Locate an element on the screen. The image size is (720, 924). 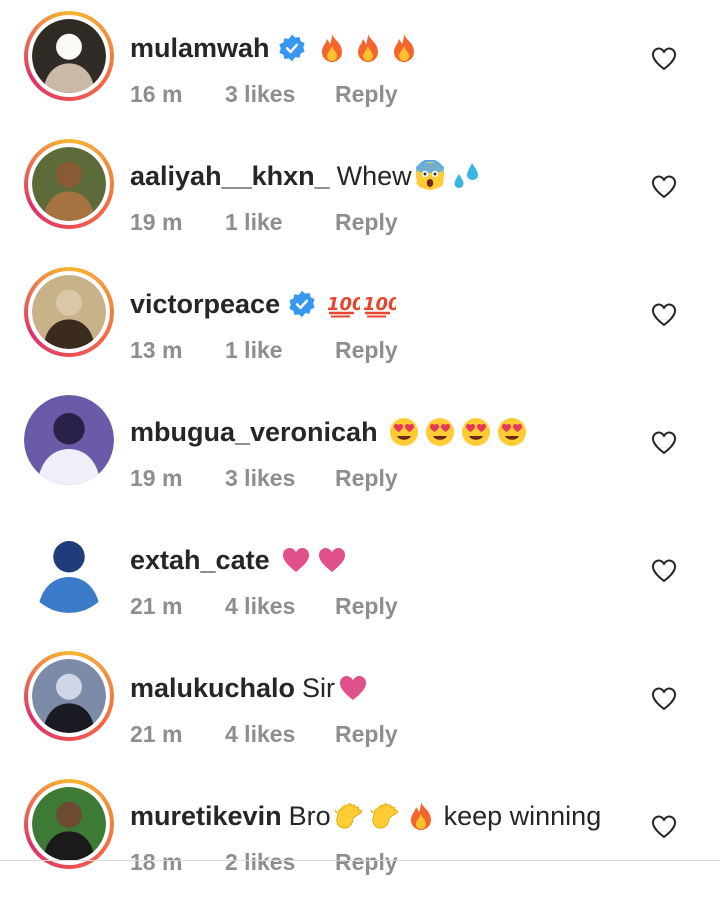
username: extah_cate is located at coordinates (200, 560).